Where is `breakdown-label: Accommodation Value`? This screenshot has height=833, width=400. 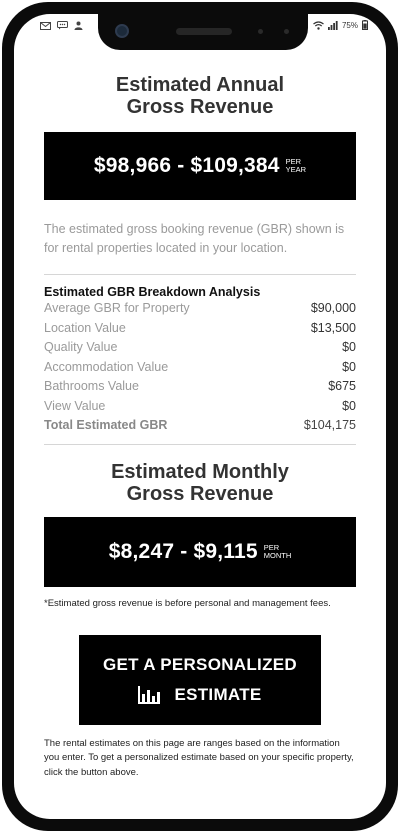
breakdown-label: Accommodation Value is located at coordinates (106, 366).